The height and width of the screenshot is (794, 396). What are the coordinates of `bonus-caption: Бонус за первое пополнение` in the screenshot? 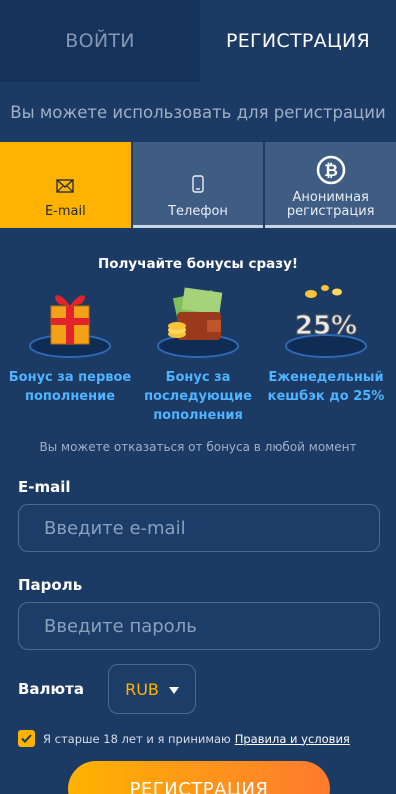 It's located at (70, 387).